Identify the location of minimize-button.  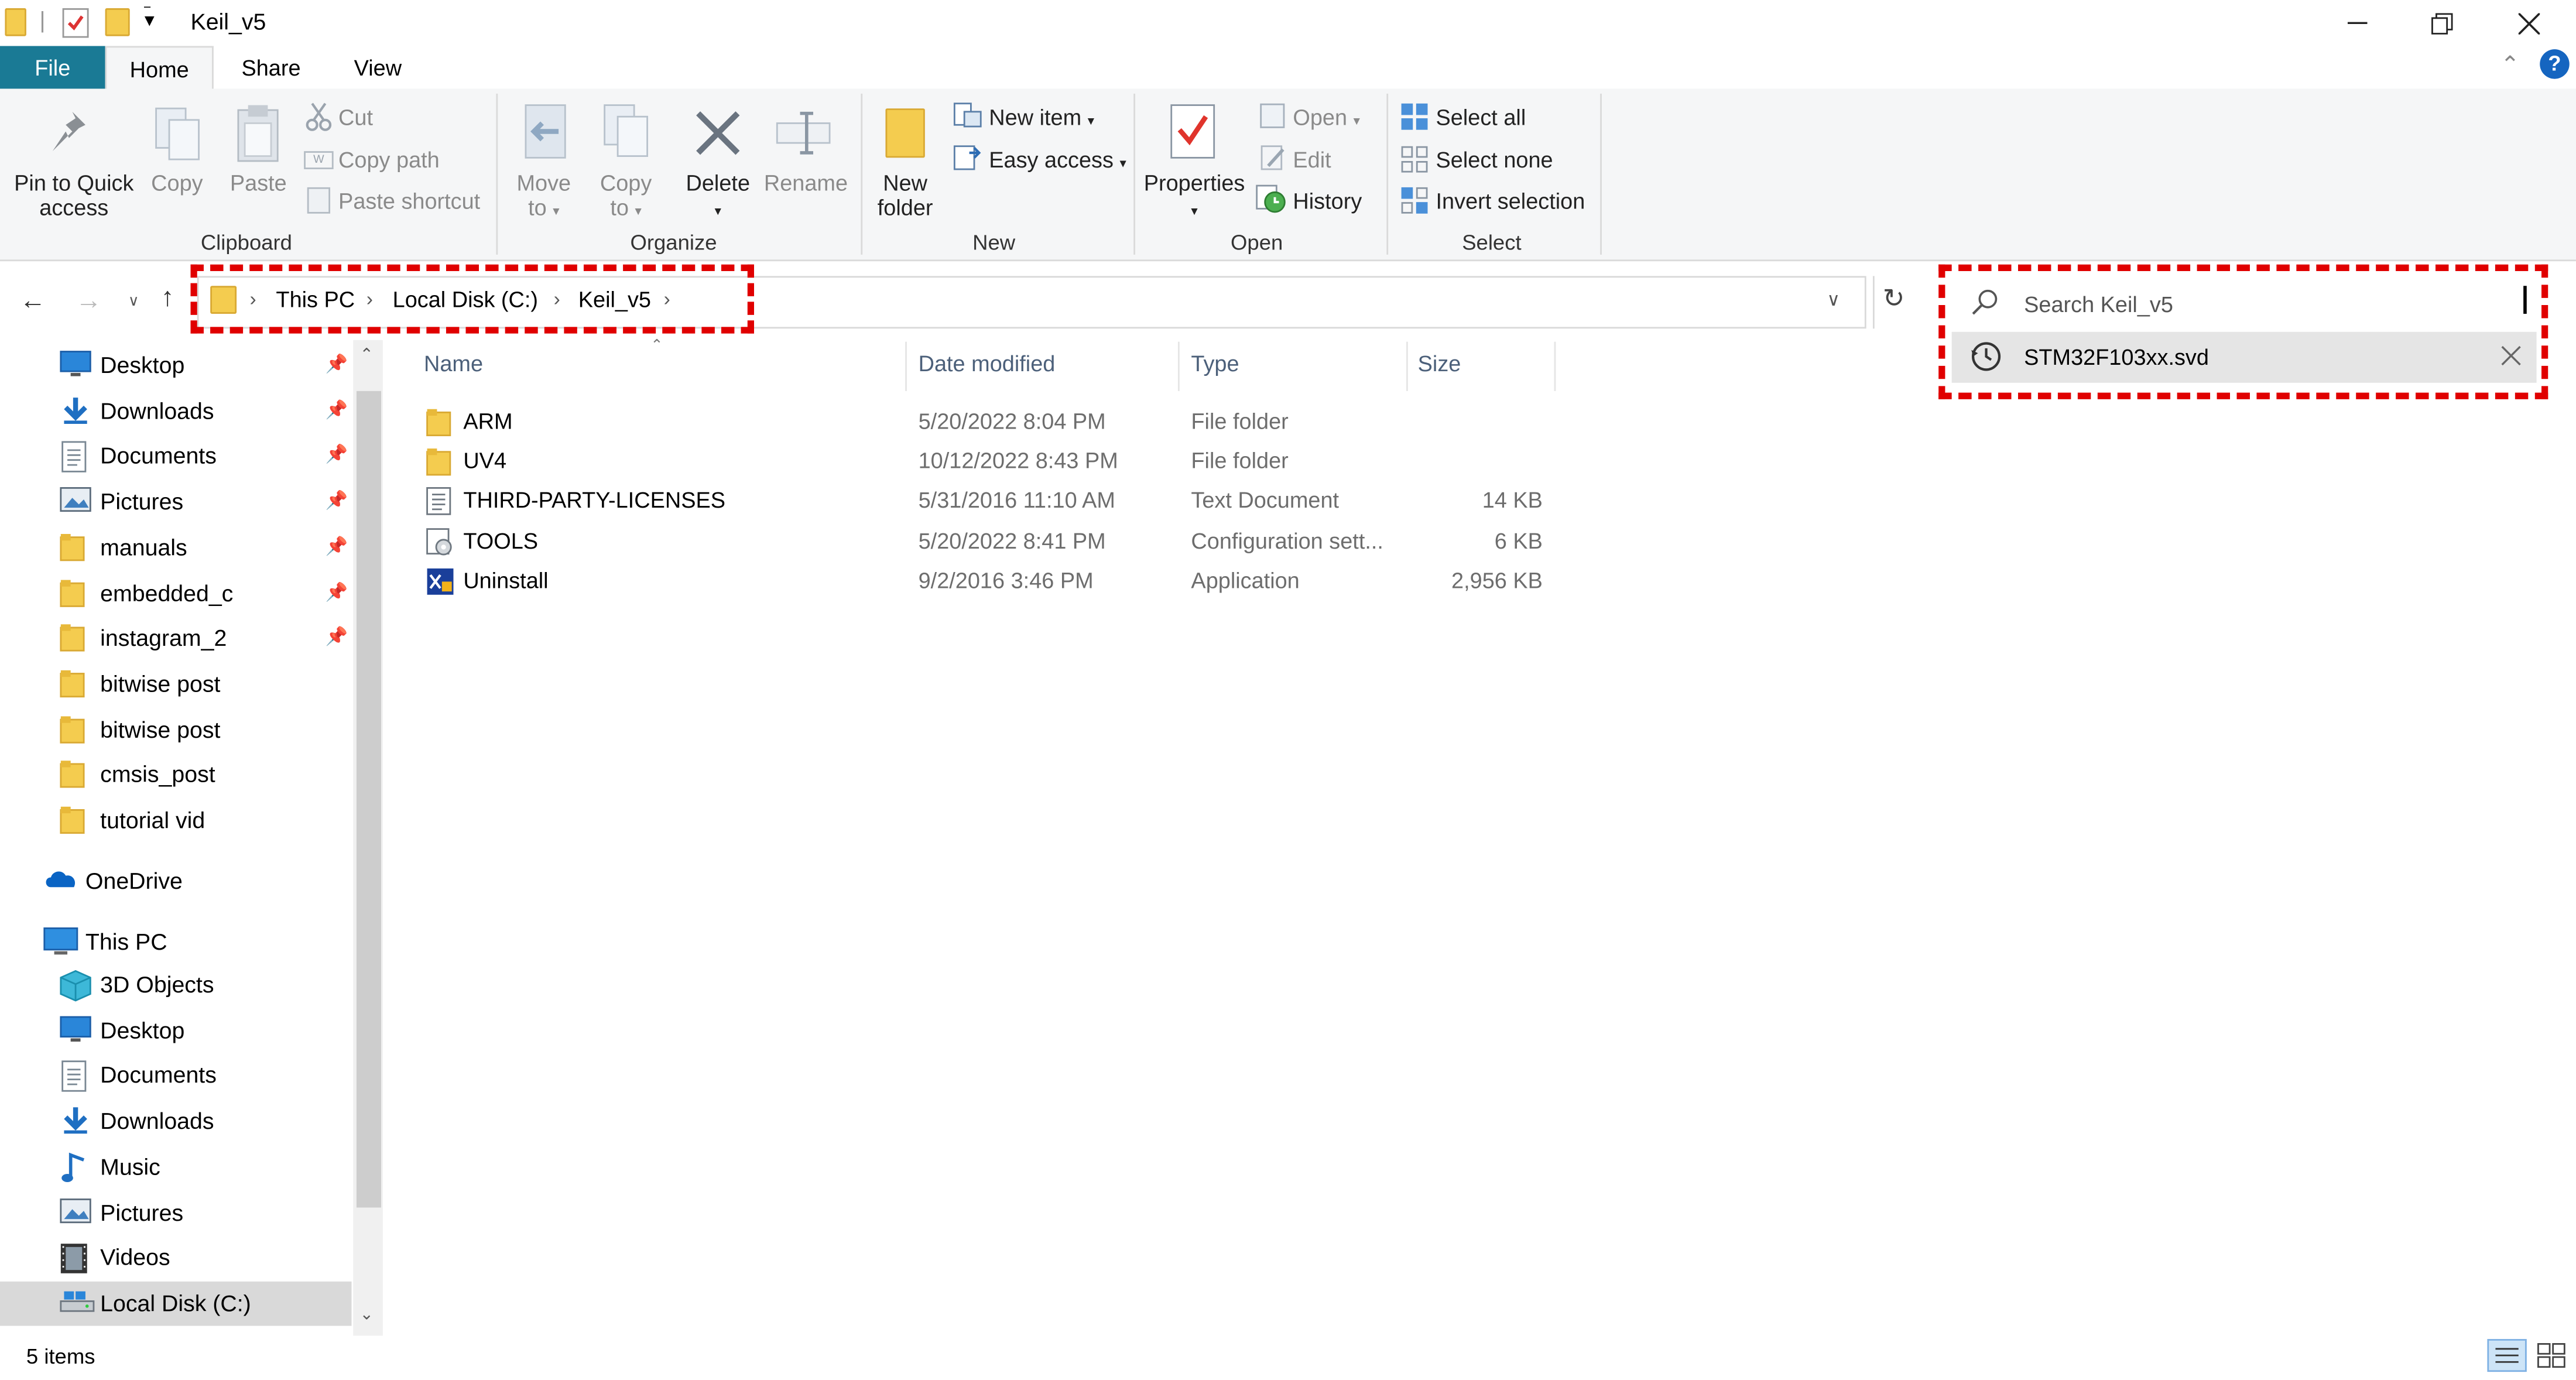
(2357, 23).